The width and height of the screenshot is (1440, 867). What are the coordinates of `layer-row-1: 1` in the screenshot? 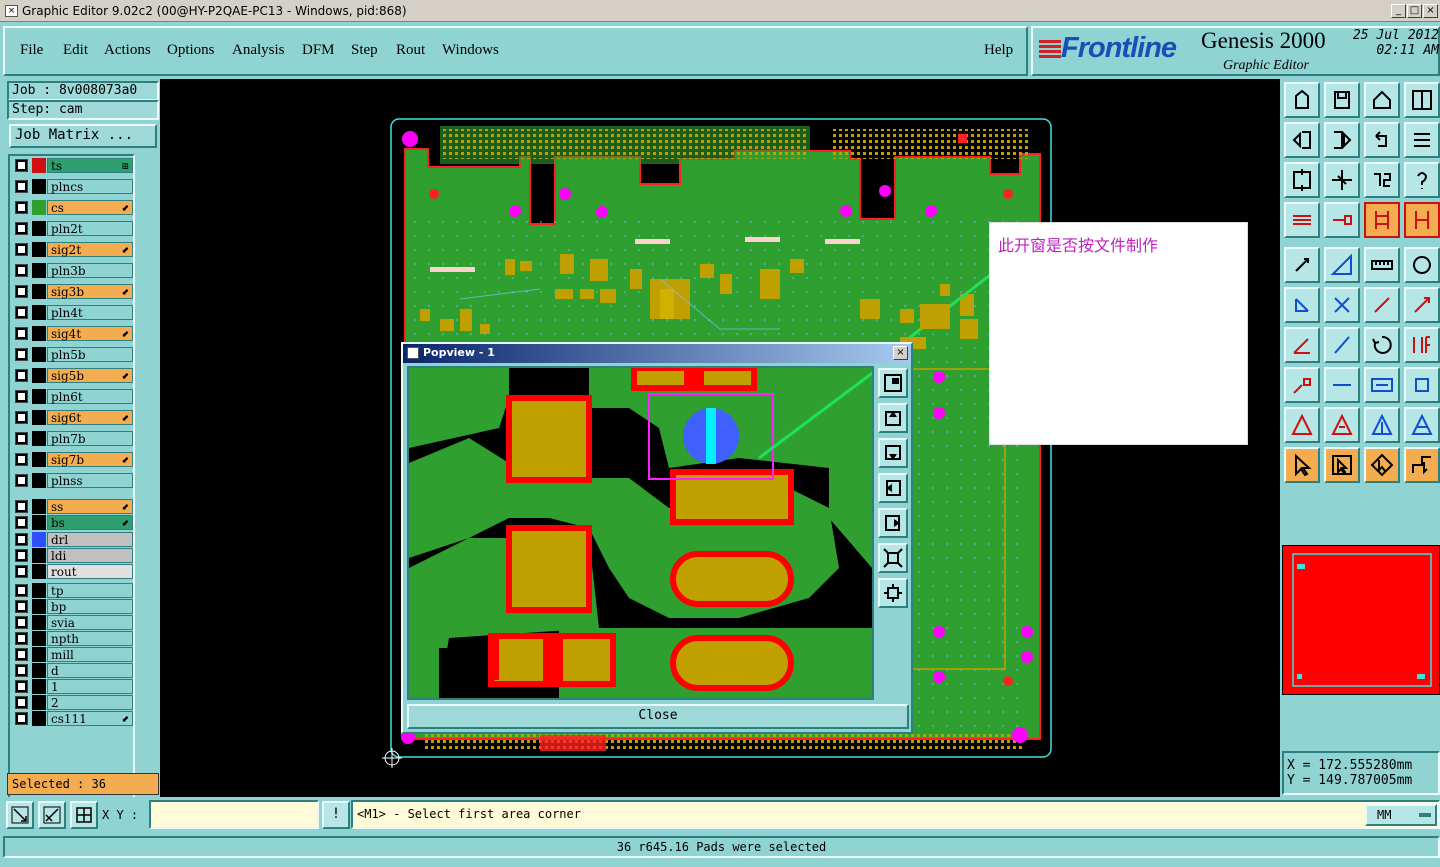 It's located at (73, 686).